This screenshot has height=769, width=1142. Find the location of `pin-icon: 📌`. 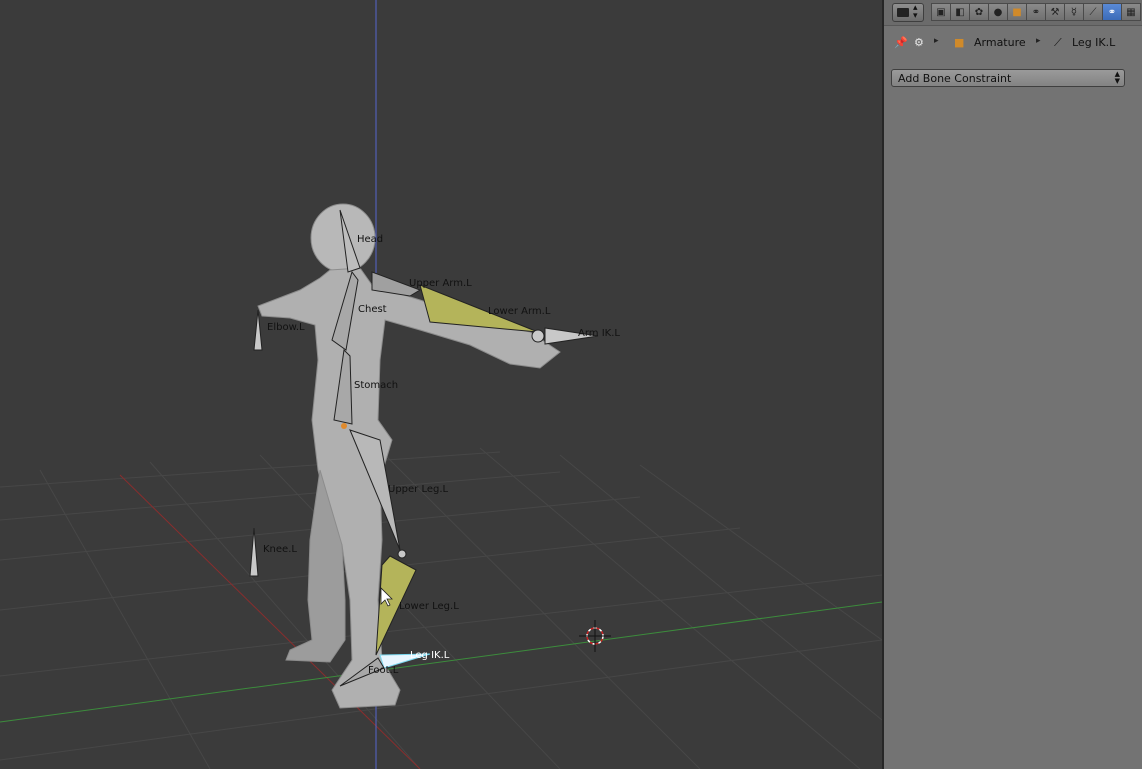

pin-icon: 📌 is located at coordinates (901, 42).